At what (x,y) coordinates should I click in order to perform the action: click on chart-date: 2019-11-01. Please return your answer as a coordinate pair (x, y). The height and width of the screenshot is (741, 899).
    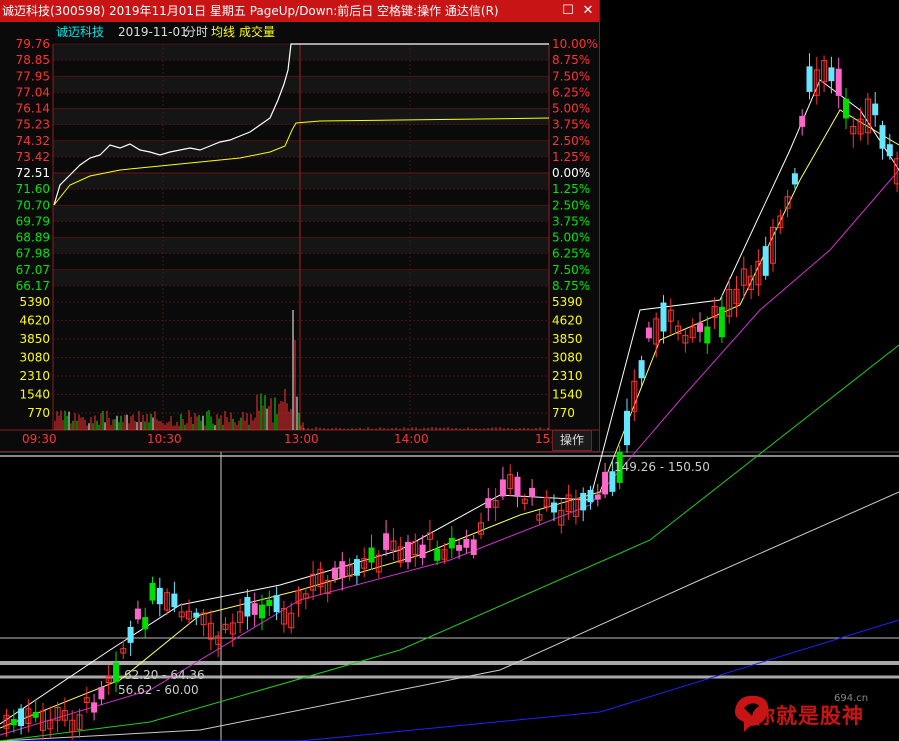
    Looking at the image, I should click on (153, 32).